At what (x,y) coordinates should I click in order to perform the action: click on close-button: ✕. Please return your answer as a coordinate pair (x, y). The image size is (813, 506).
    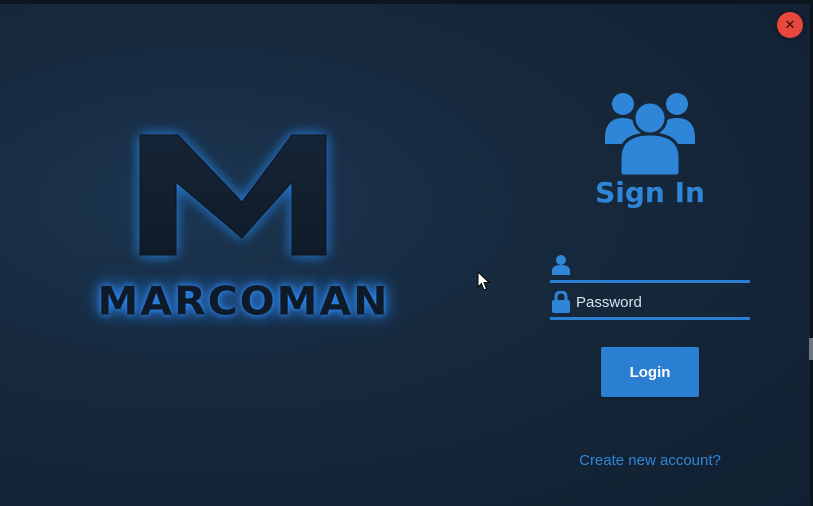
    Looking at the image, I should click on (790, 25).